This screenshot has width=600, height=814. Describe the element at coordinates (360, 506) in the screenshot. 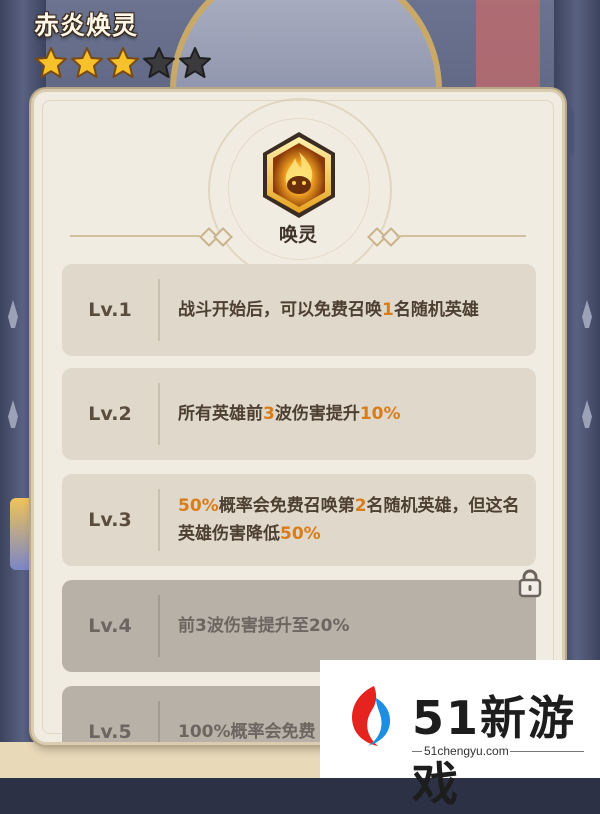

I see `highlight-value: 2` at that location.